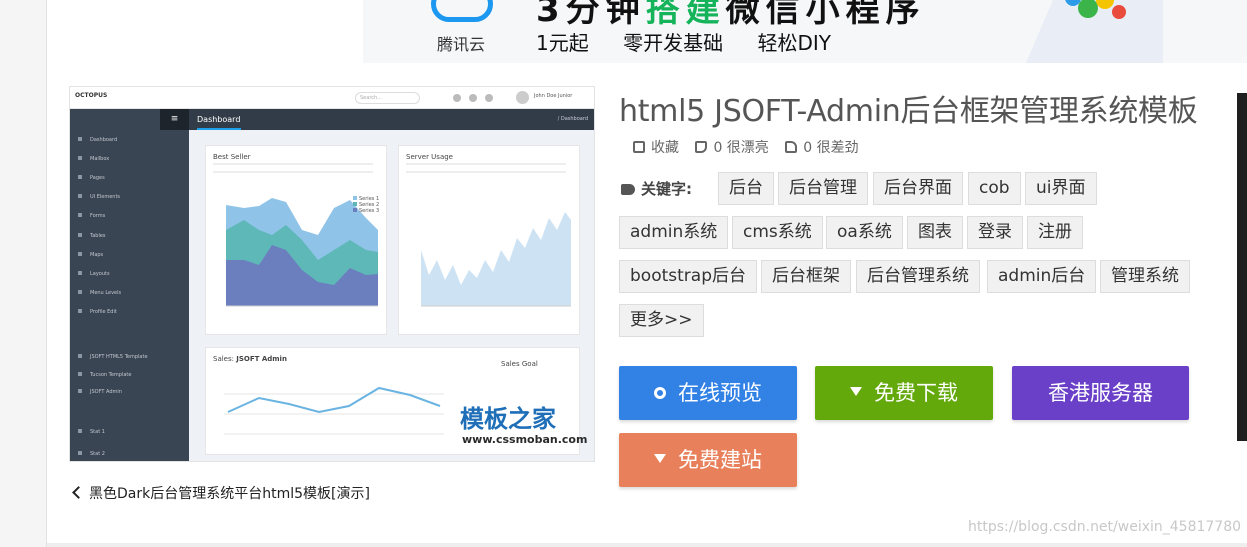 The width and height of the screenshot is (1247, 547). What do you see at coordinates (113, 357) in the screenshot?
I see `preview-side-item: JSOFT HTML5 Template` at bounding box center [113, 357].